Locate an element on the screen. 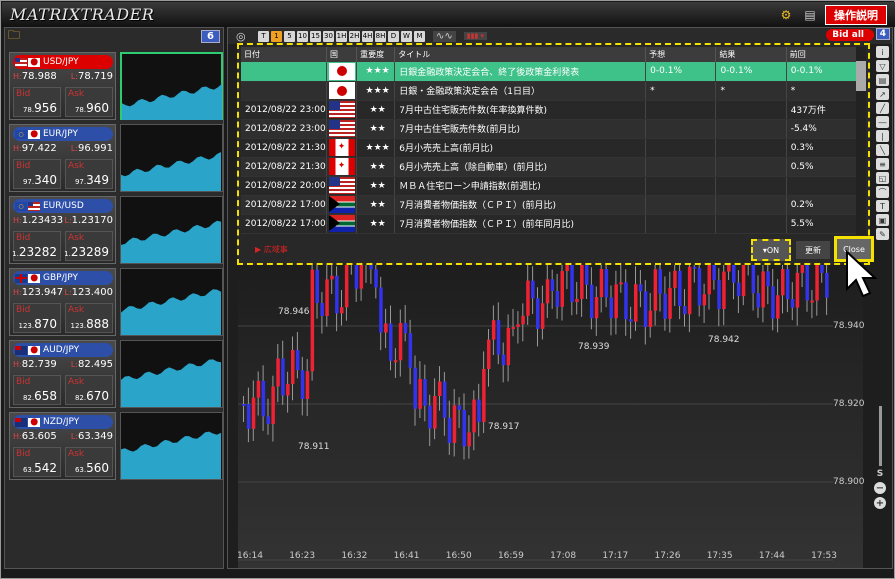 The width and height of the screenshot is (895, 579). settings-icon: ⚙ is located at coordinates (786, 15).